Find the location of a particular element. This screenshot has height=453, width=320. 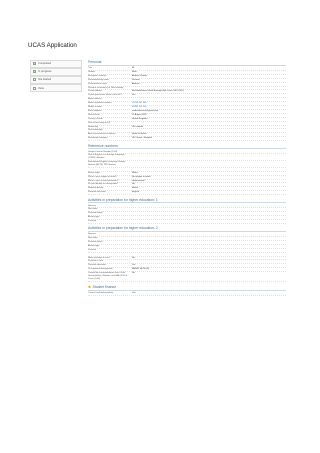

field-value: British is located at coordinates (135, 188).